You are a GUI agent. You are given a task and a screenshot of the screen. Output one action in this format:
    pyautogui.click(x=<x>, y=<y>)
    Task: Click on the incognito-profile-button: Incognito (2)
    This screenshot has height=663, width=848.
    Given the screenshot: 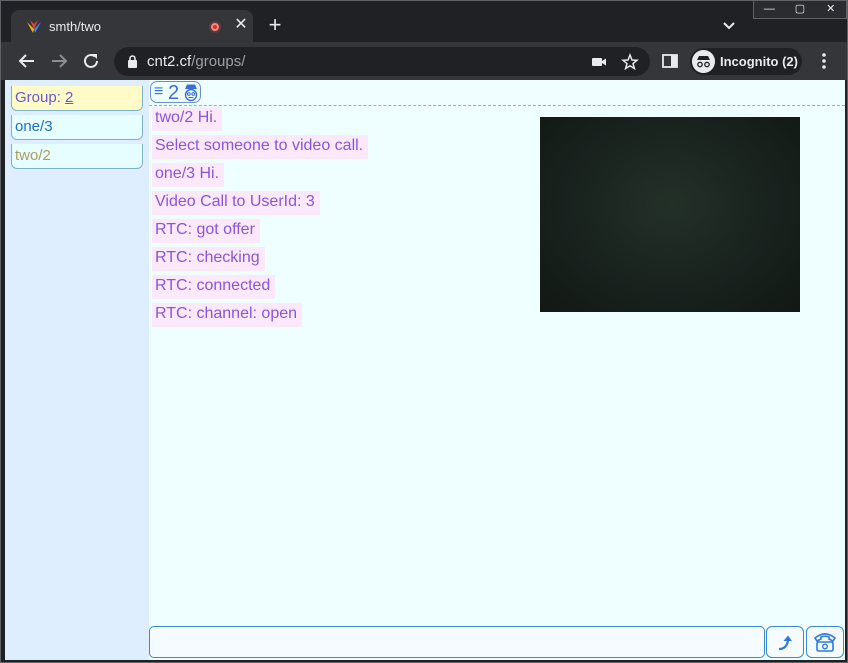 What is the action you would take?
    pyautogui.click(x=746, y=61)
    